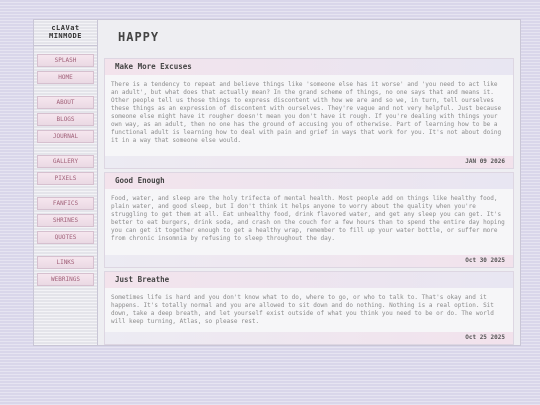  I want to click on nav-blogs: BLOGS, so click(65, 119).